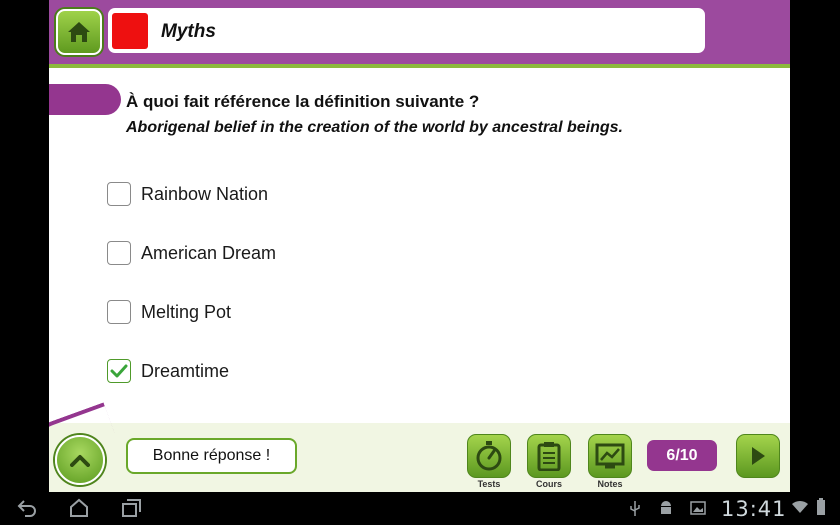 This screenshot has height=525, width=840. Describe the element at coordinates (188, 31) in the screenshot. I see `page-title: Myths` at that location.